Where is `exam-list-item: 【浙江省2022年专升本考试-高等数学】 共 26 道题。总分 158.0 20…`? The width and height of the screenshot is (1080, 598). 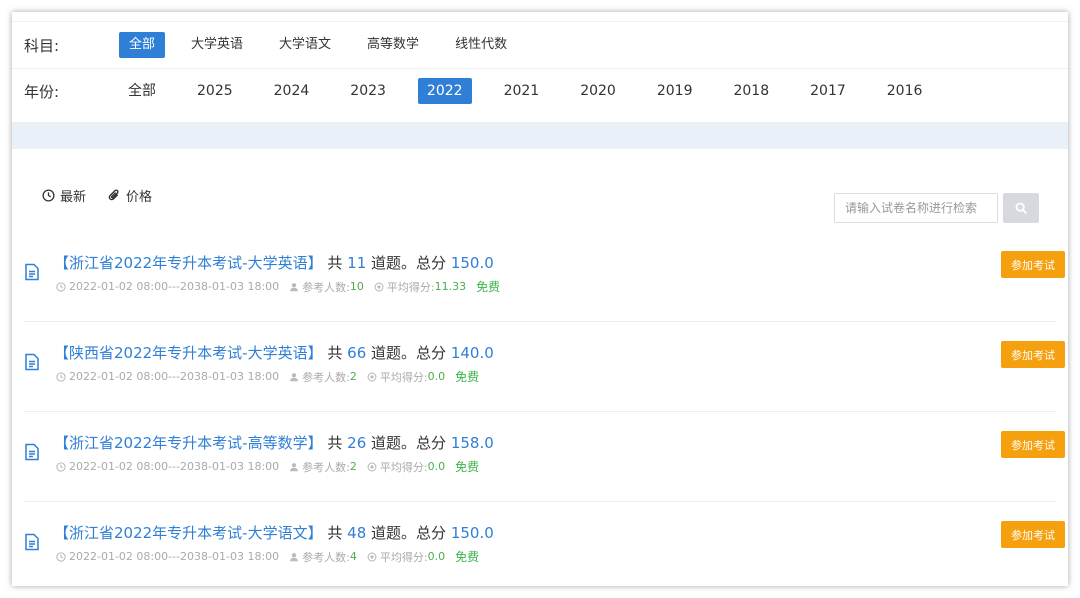
exam-list-item: 【浙江省2022年专升本考试-高等数学】 共 26 道题。总分 158.0 20… is located at coordinates (544, 456).